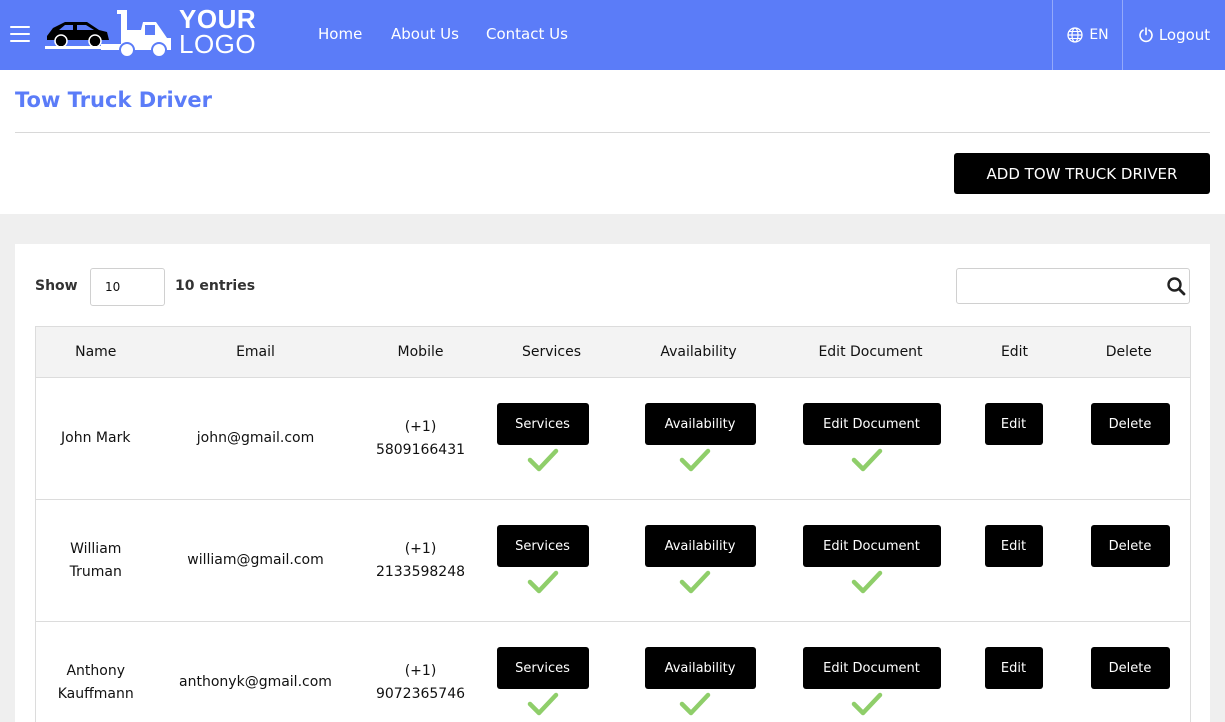  What do you see at coordinates (340, 35) in the screenshot?
I see `nav-home: Home` at bounding box center [340, 35].